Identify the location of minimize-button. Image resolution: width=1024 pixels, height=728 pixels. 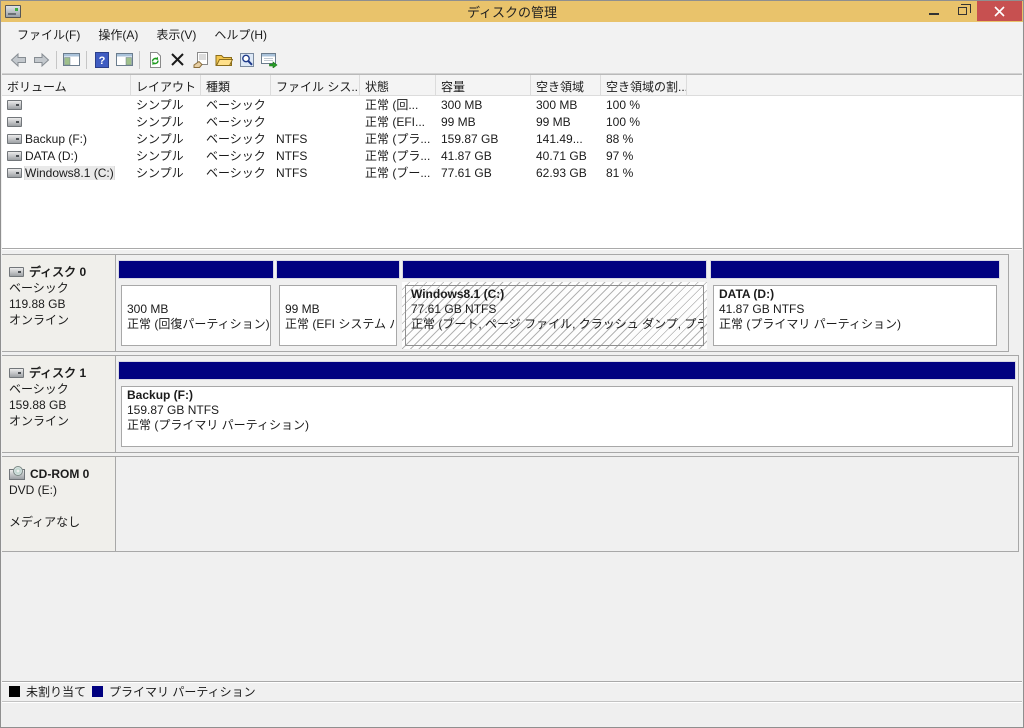
(933, 11).